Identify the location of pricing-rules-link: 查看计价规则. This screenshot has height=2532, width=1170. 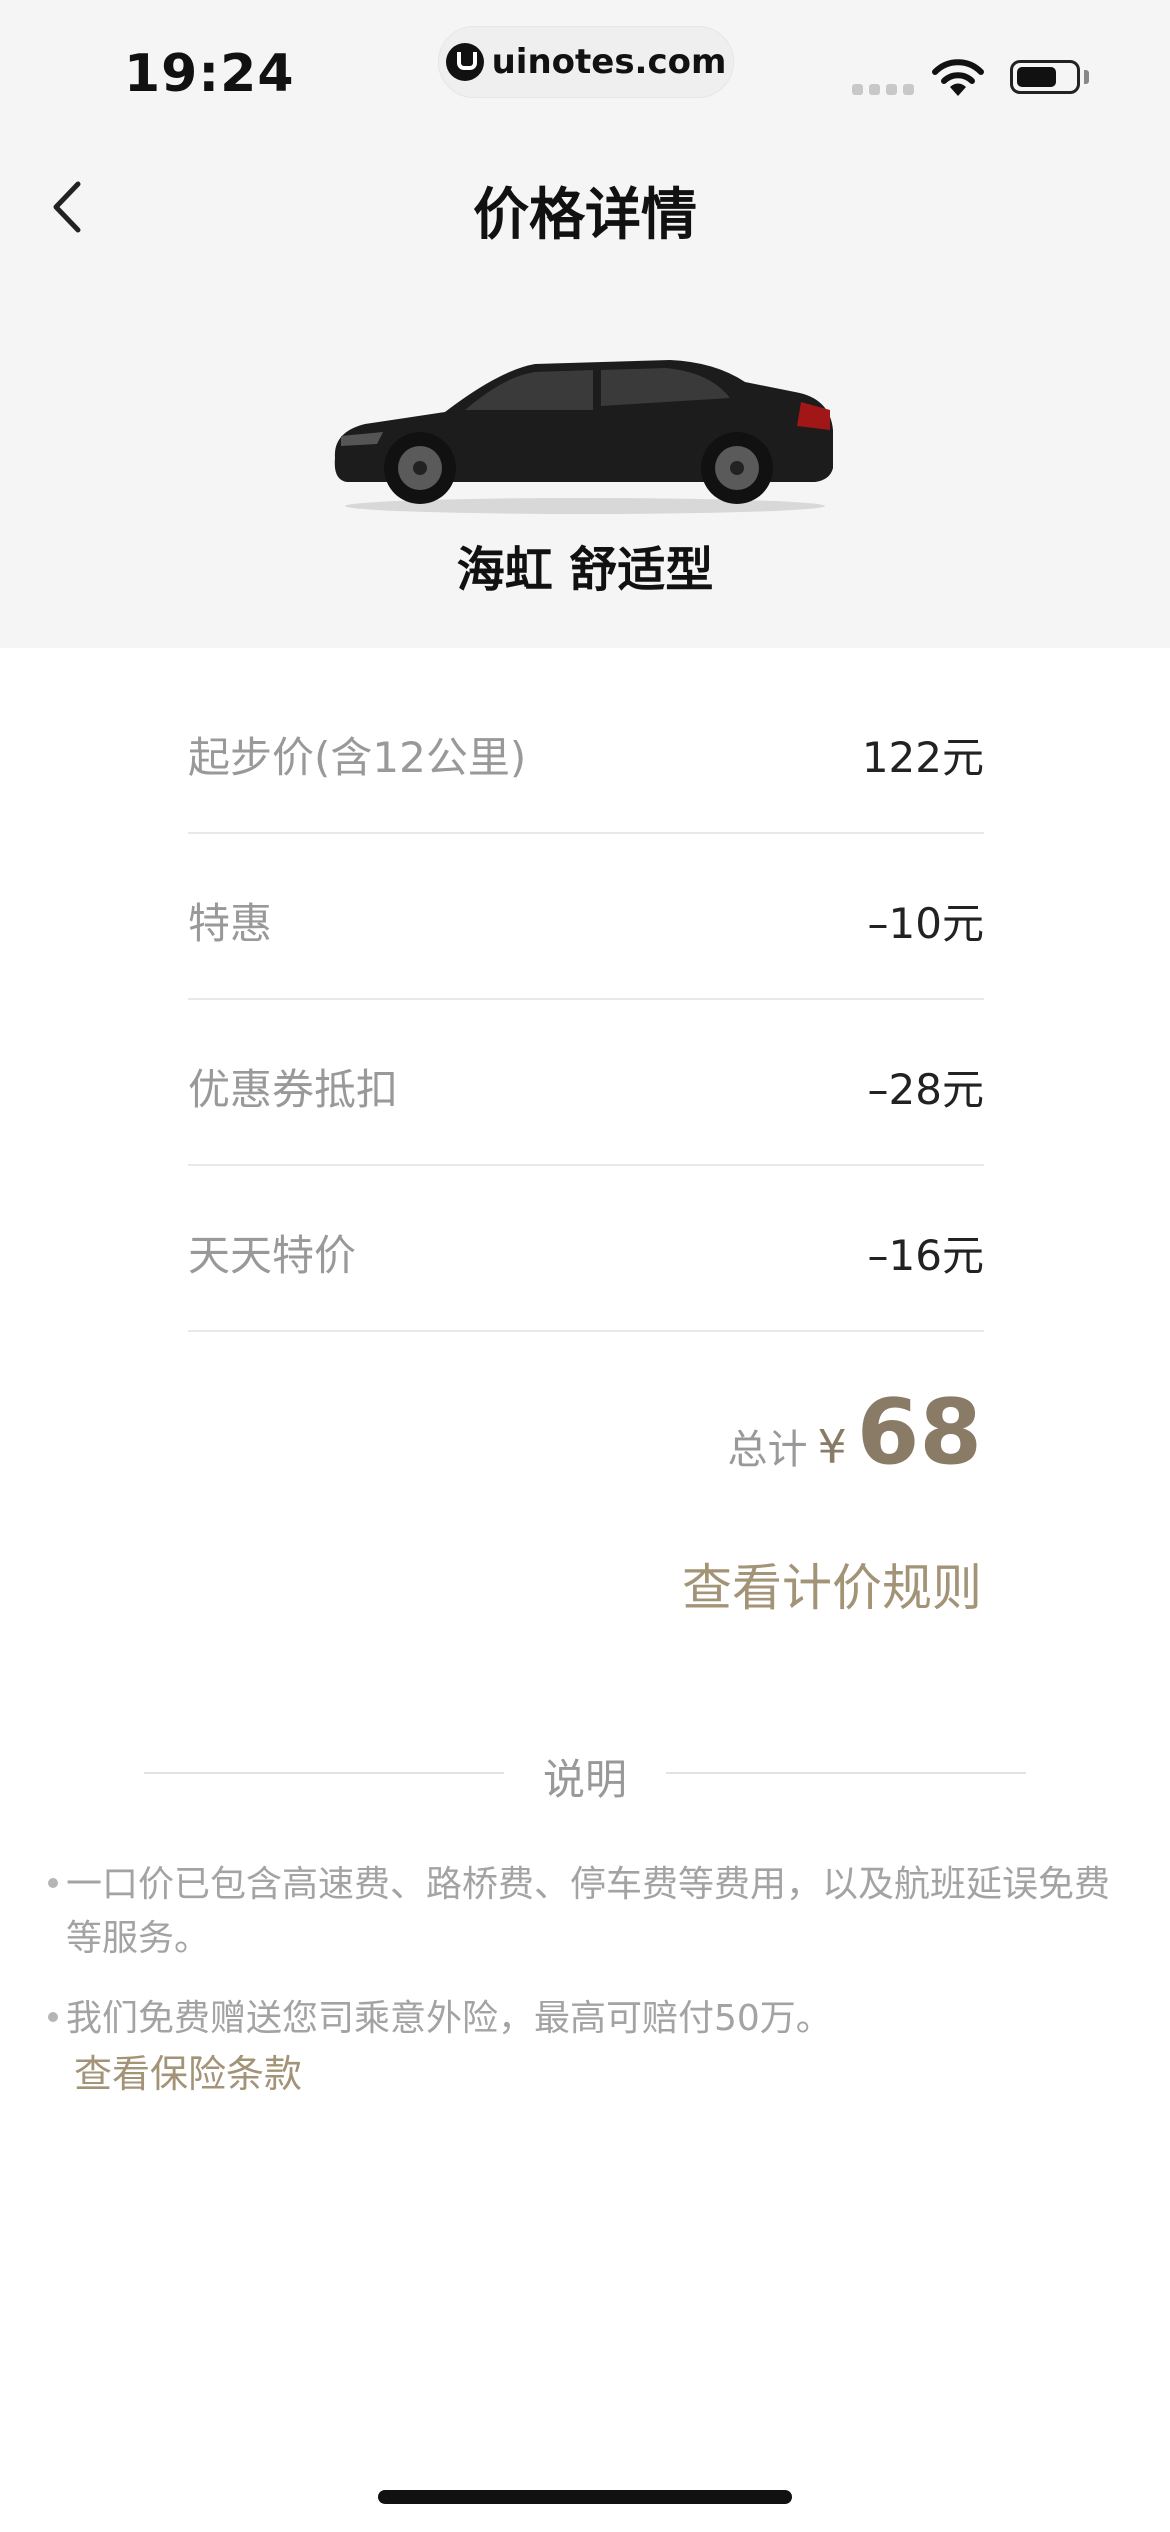
(832, 1584).